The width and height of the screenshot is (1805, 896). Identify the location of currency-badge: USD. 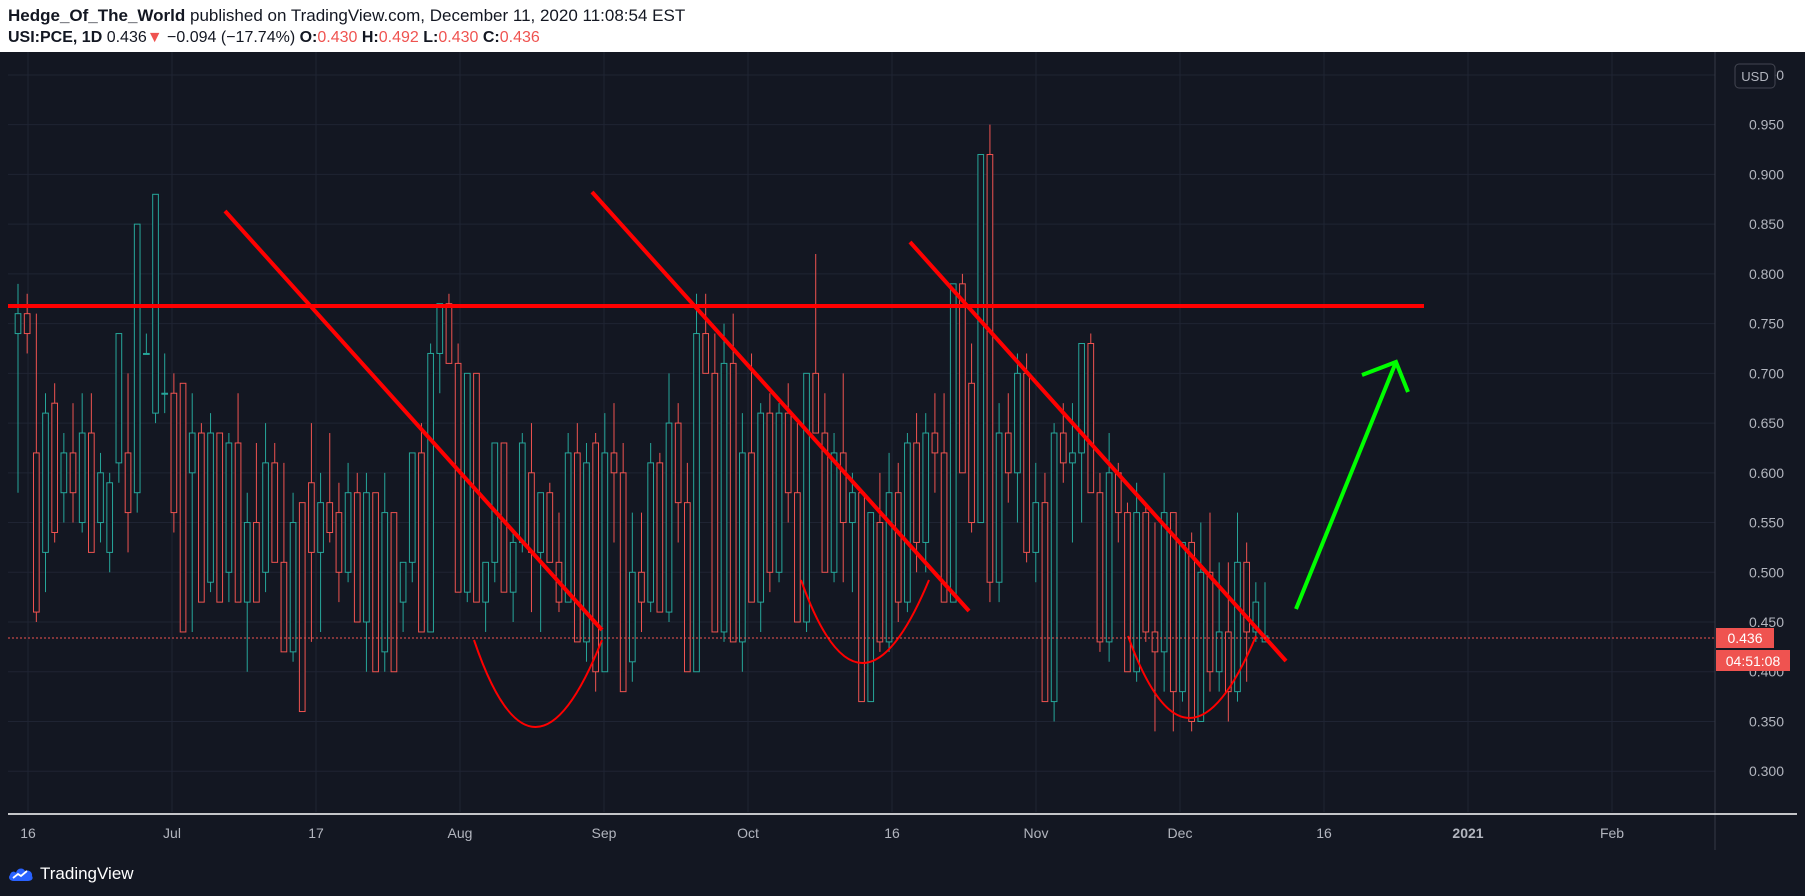
(1755, 76).